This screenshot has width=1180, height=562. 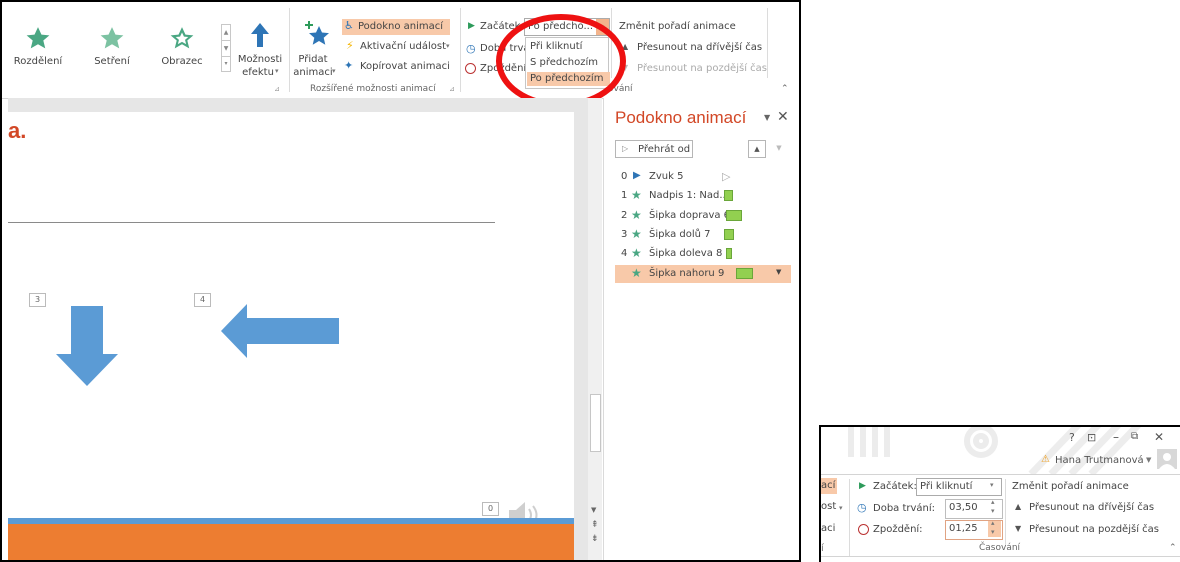 What do you see at coordinates (396, 27) in the screenshot?
I see `animation-pane-button: ♿ Podokno animací` at bounding box center [396, 27].